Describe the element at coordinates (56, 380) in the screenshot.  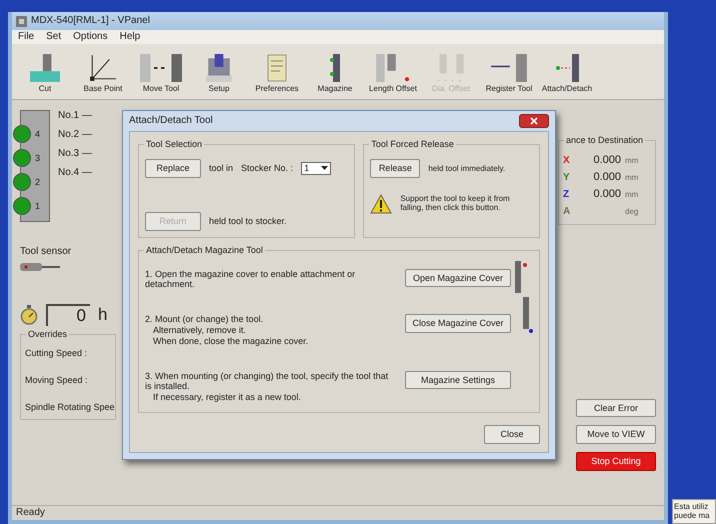
I see `override-label: Moving Speed :` at that location.